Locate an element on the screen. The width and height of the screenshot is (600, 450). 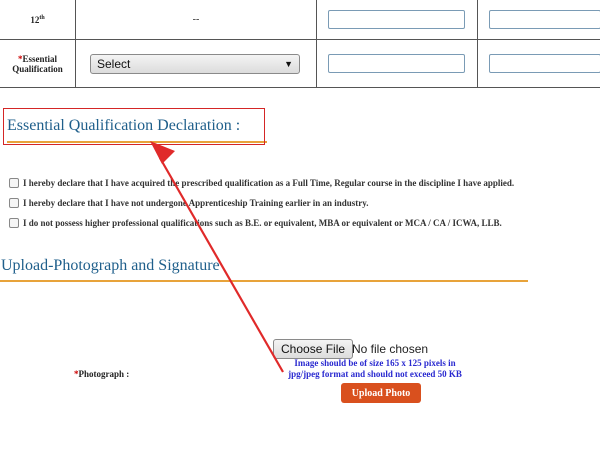
arrow-head is located at coordinates (162, 152).